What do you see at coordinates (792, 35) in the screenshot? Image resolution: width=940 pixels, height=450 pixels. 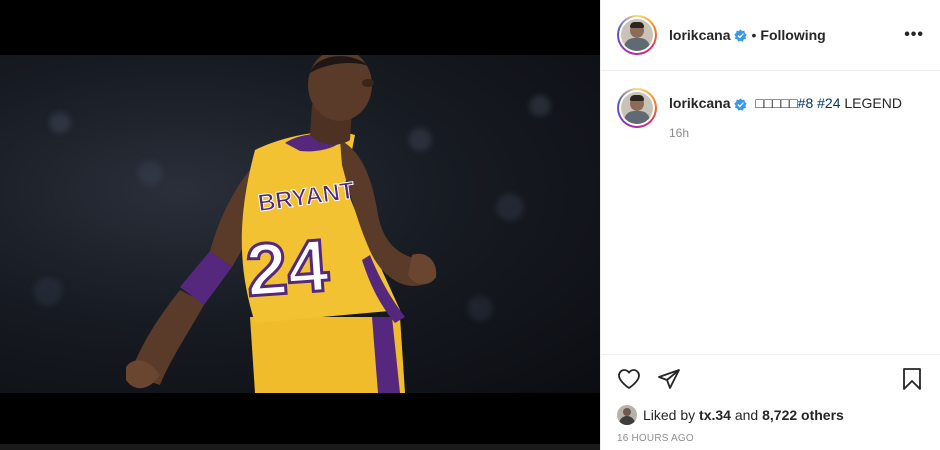 I see `following-button: Following` at bounding box center [792, 35].